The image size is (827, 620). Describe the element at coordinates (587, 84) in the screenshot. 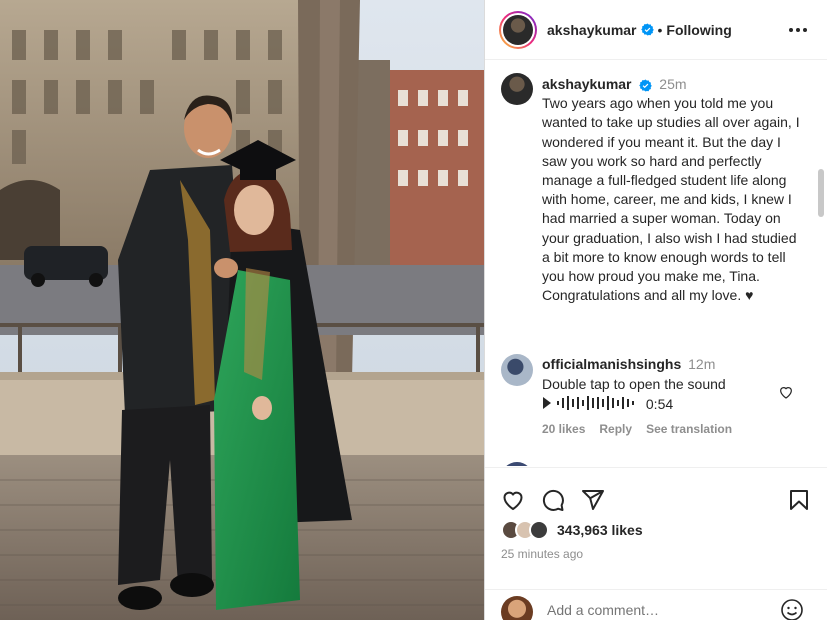

I see `caption-author: akshaykumar` at that location.